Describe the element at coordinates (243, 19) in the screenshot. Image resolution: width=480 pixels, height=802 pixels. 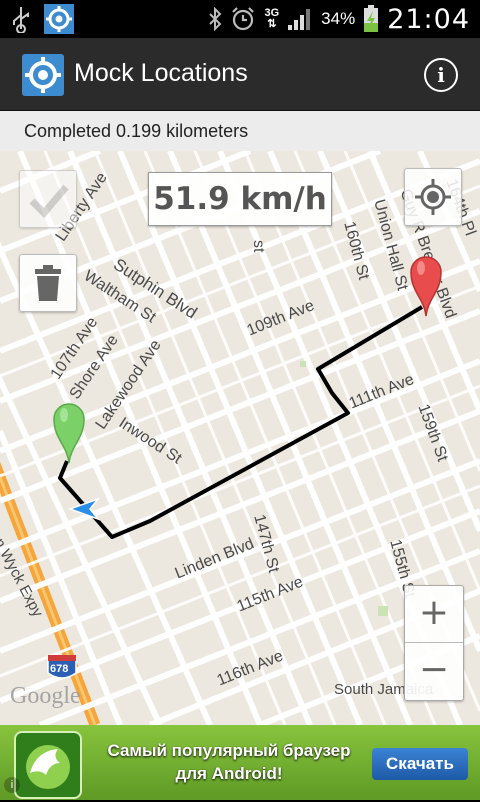
I see `alarm-icon` at that location.